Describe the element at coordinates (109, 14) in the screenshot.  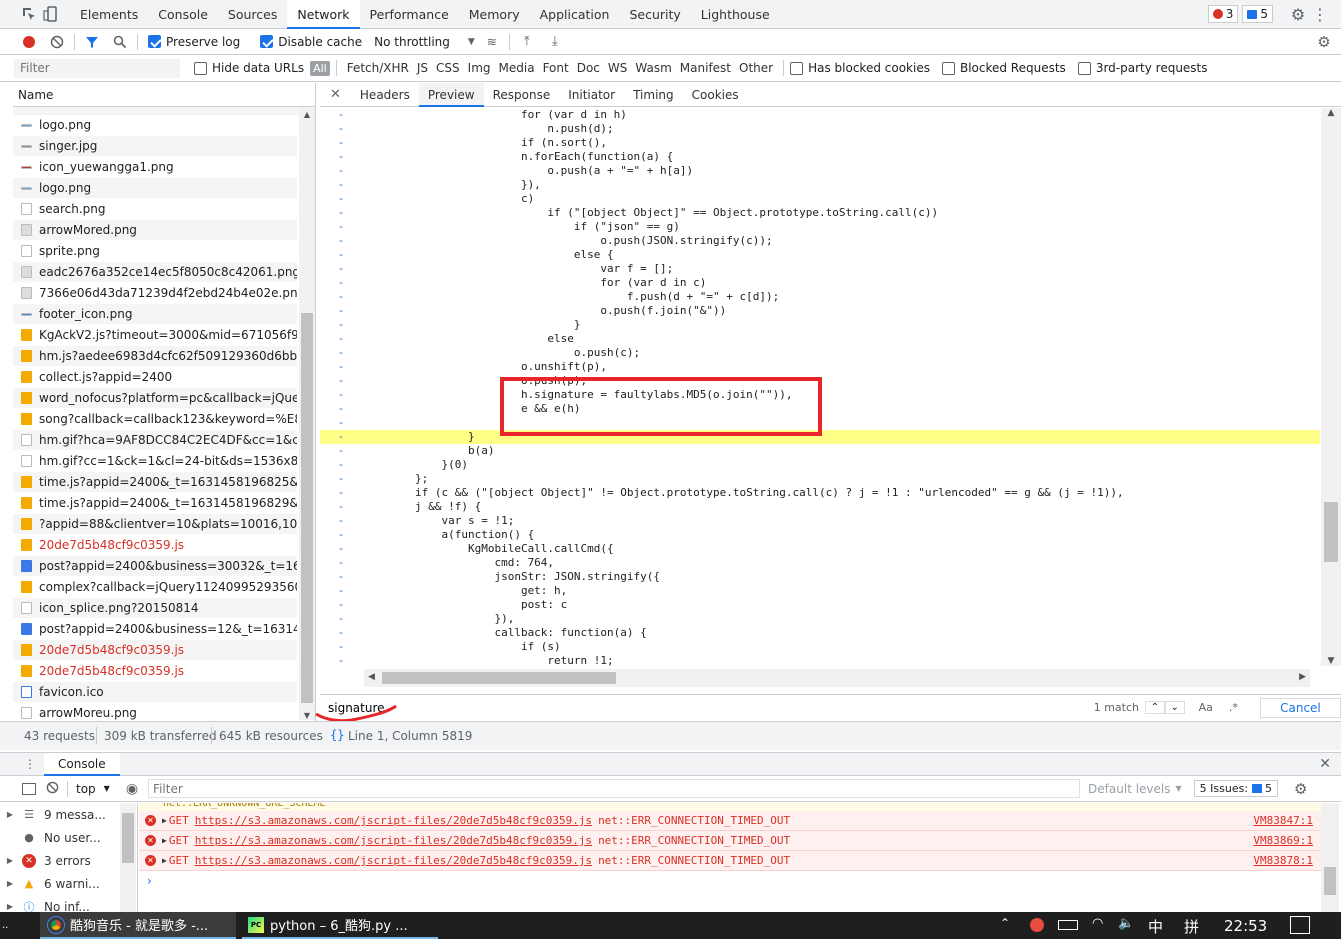
I see `devtools-tab-elements: Elements` at that location.